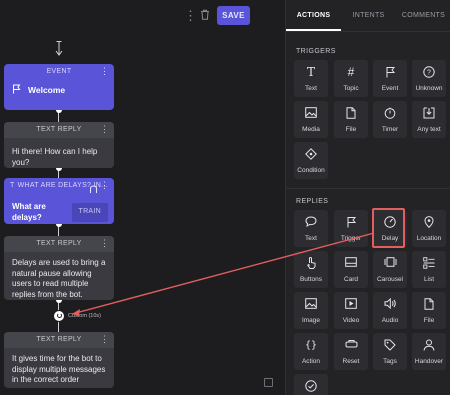  Describe the element at coordinates (351, 263) in the screenshot. I see `card-icon` at that location.